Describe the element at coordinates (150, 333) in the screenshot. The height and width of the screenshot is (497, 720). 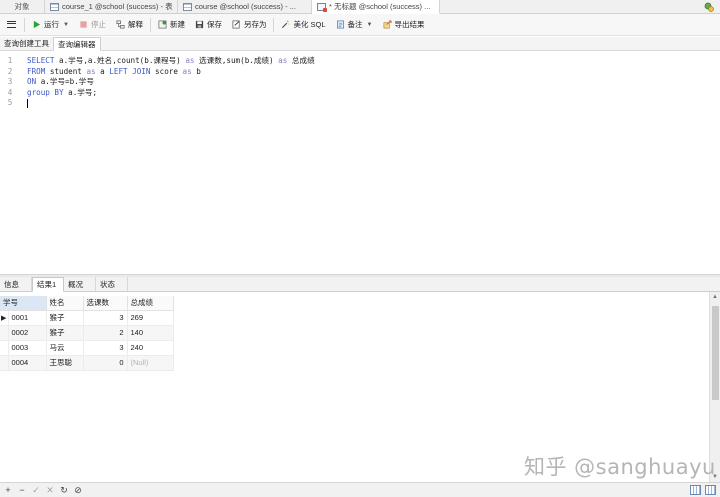
I see `cell-total-score: 140` at that location.